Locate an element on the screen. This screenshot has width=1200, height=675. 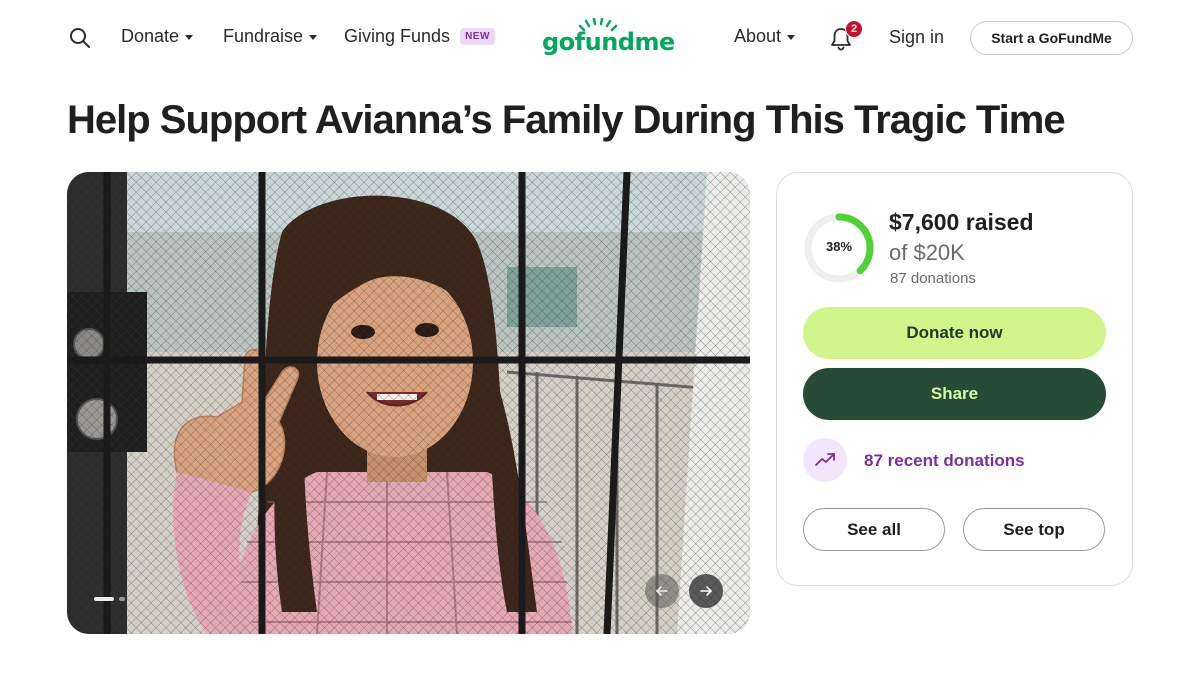
donation-count: 87 donations is located at coordinates (933, 278).